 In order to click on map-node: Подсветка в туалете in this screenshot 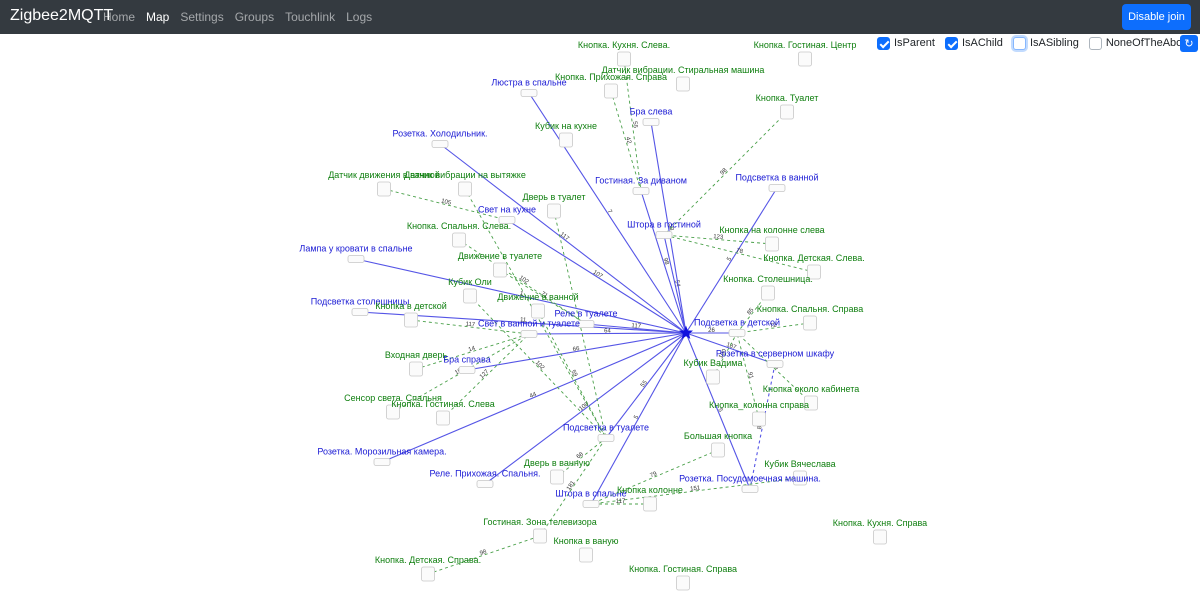, I will do `click(606, 432)`.